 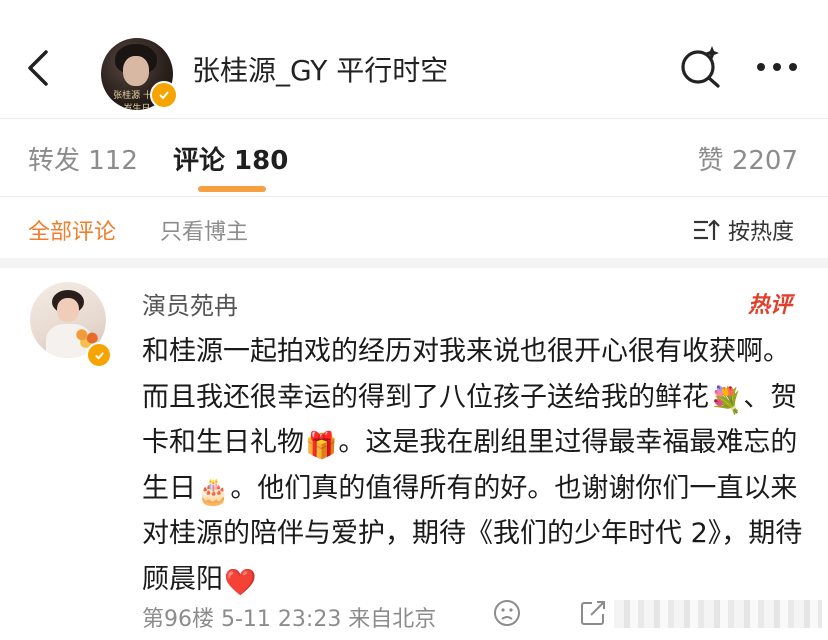 I want to click on tab-comments: 评论 180, so click(x=230, y=158).